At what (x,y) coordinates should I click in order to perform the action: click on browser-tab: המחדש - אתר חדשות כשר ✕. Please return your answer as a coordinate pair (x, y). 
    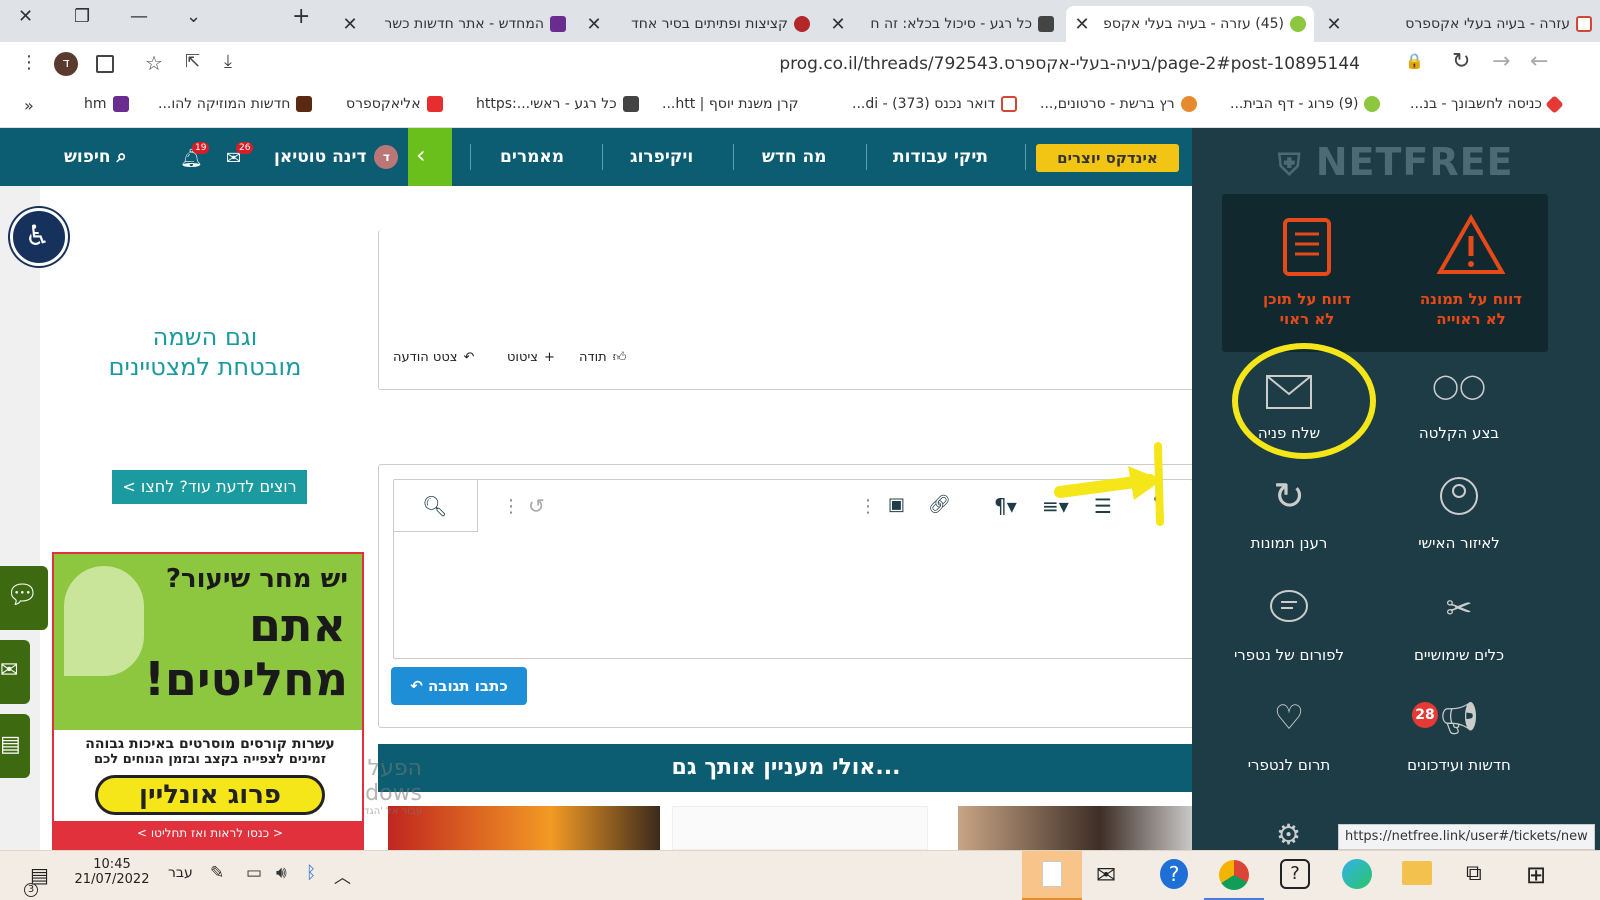
    Looking at the image, I should click on (454, 24).